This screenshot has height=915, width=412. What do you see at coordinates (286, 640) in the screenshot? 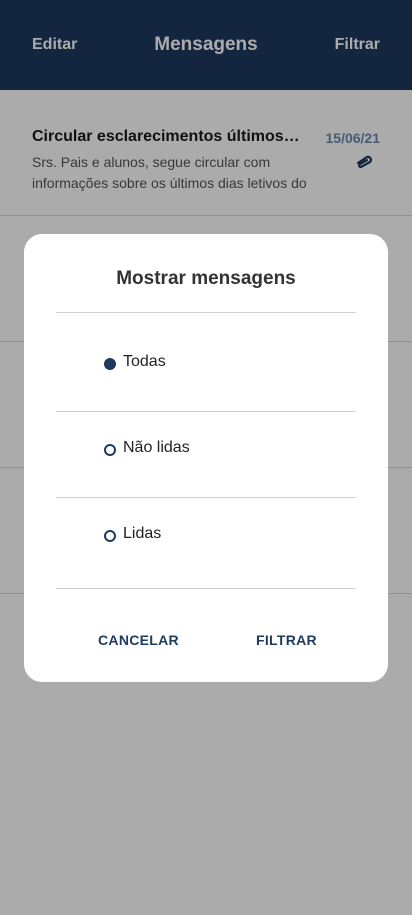
I see `confirm-filter-button: FILTRAR` at bounding box center [286, 640].